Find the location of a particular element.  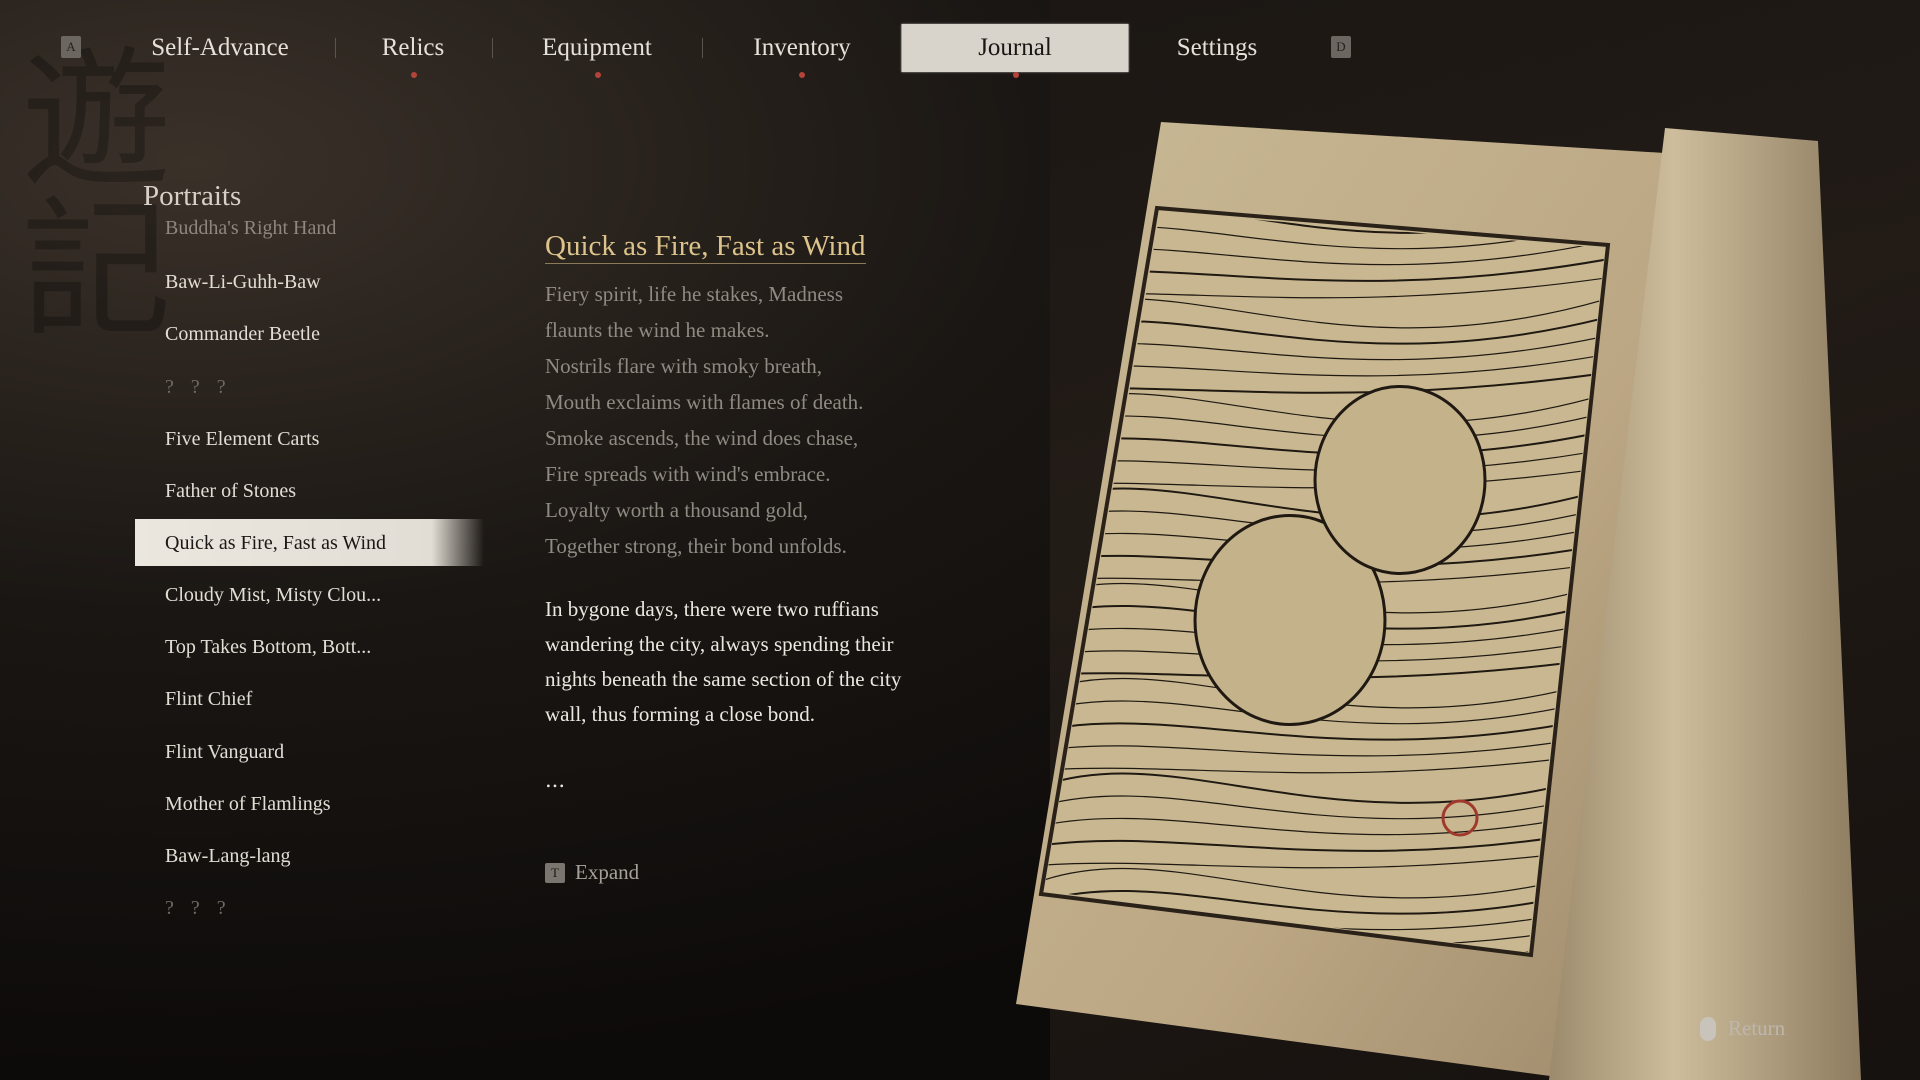

poem-line: Mouth exclaims with flames of death. is located at coordinates (704, 402).